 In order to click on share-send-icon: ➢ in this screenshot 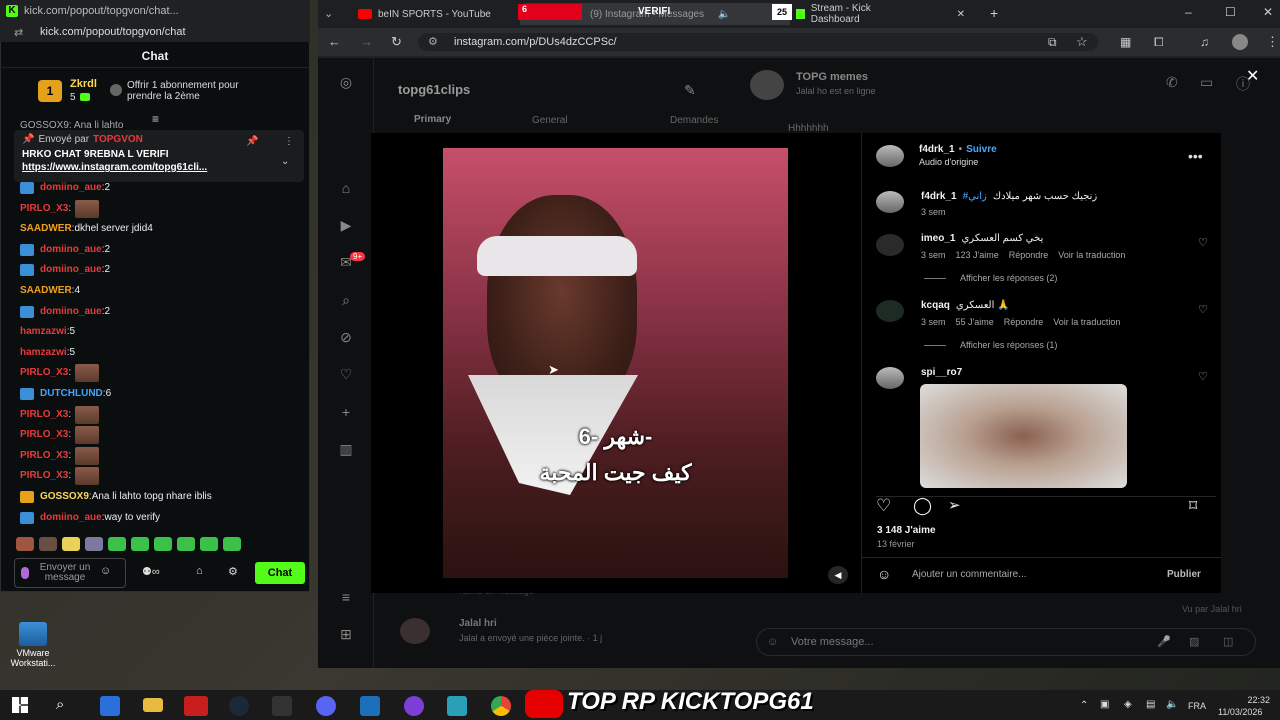, I will do `click(954, 505)`.